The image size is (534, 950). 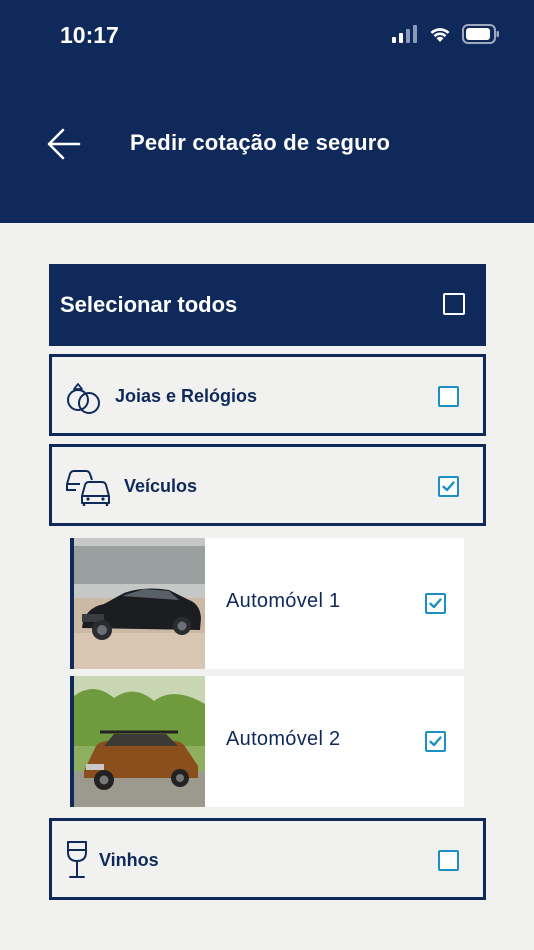 What do you see at coordinates (129, 860) in the screenshot?
I see `category-label-wines: Vinhos` at bounding box center [129, 860].